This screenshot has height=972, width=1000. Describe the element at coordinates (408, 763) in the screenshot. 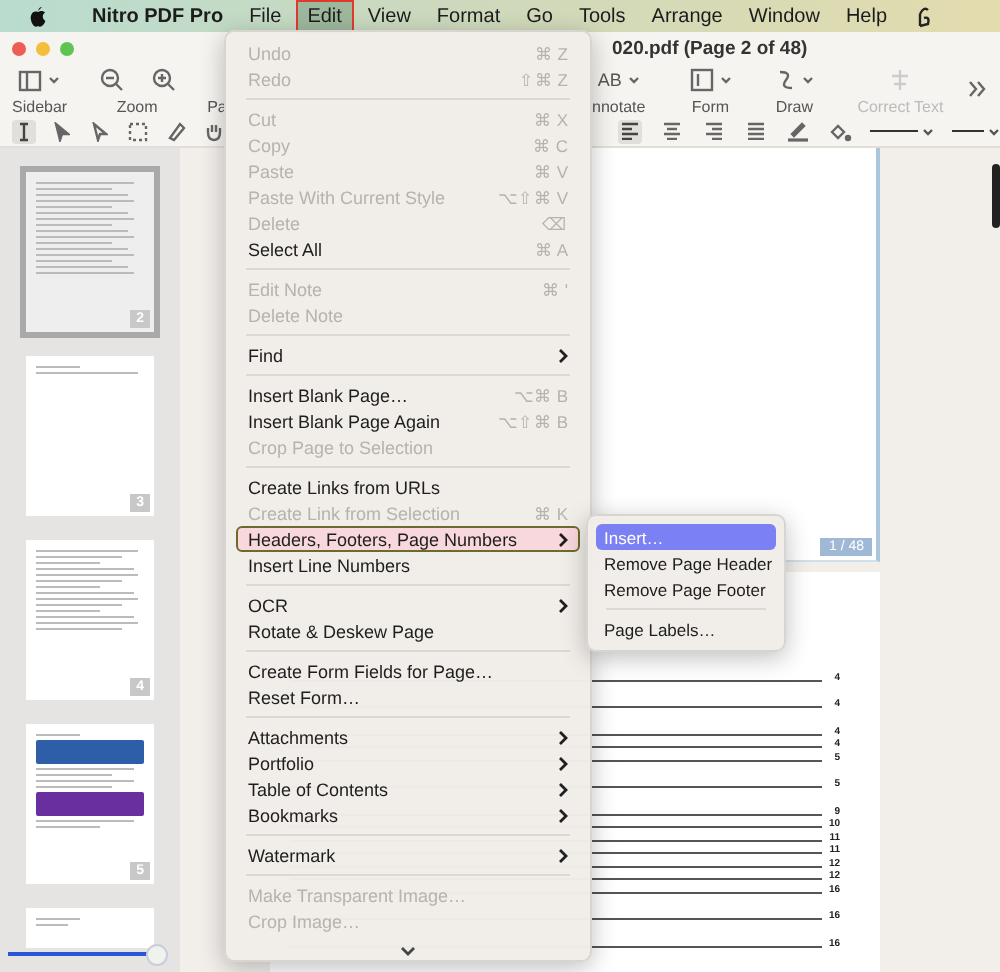

I see `menu-item: Portfolio` at that location.